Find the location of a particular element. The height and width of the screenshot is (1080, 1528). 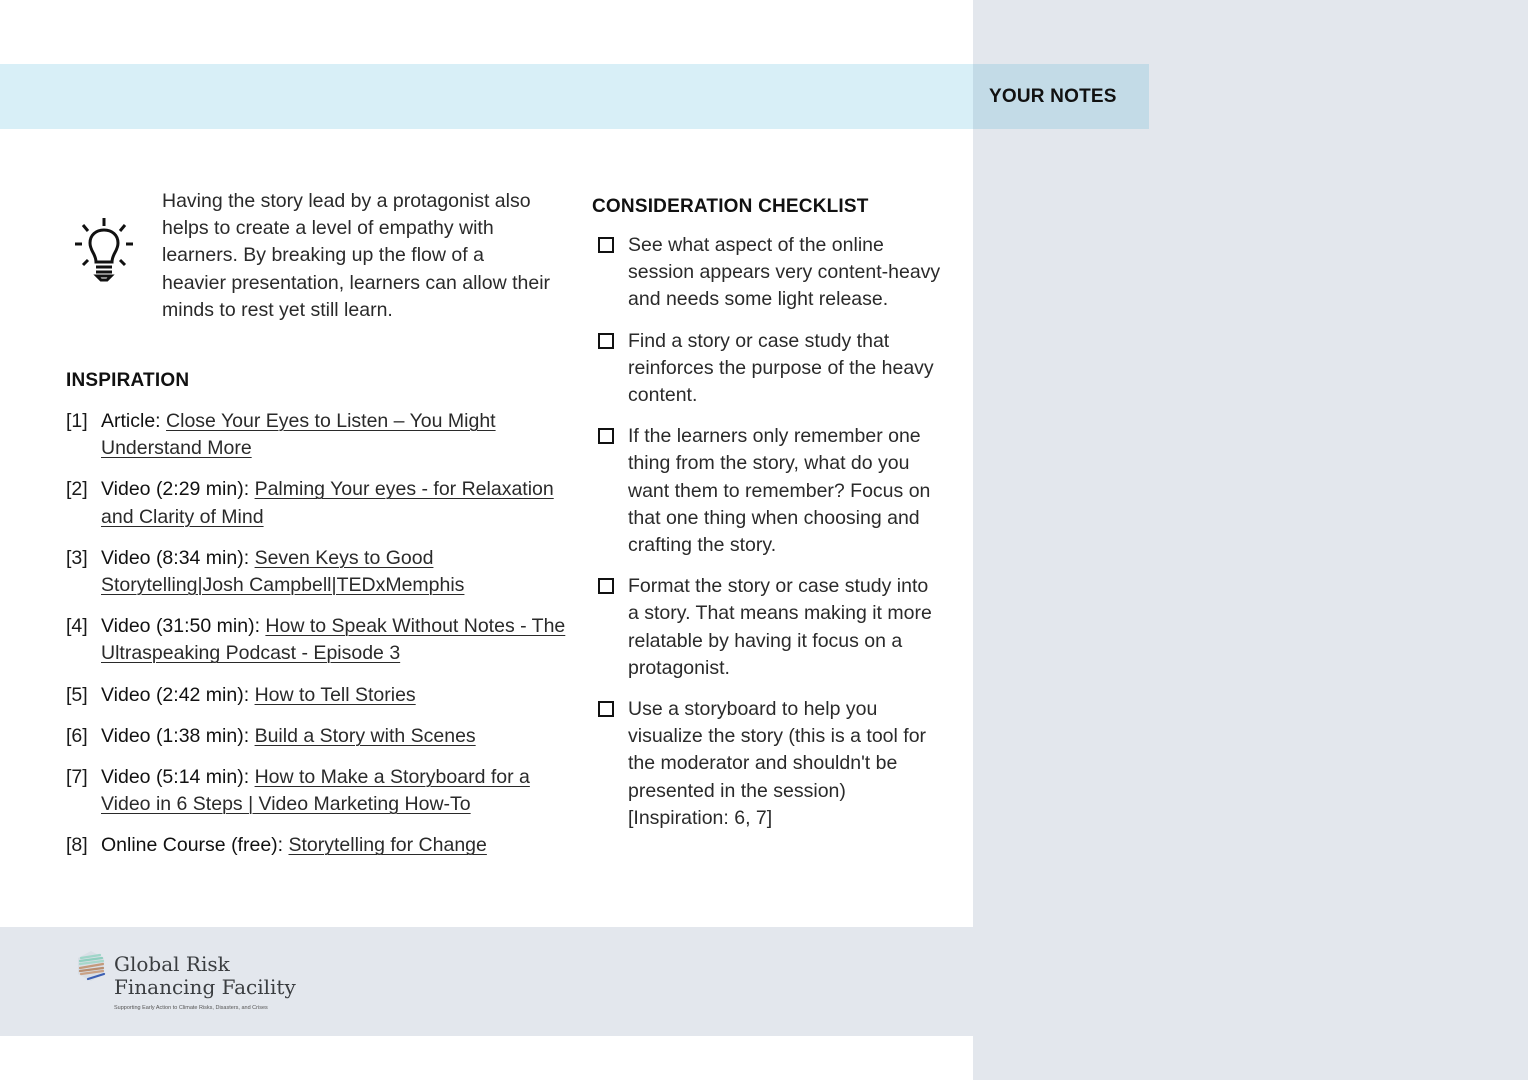

header-band is located at coordinates (486, 96).